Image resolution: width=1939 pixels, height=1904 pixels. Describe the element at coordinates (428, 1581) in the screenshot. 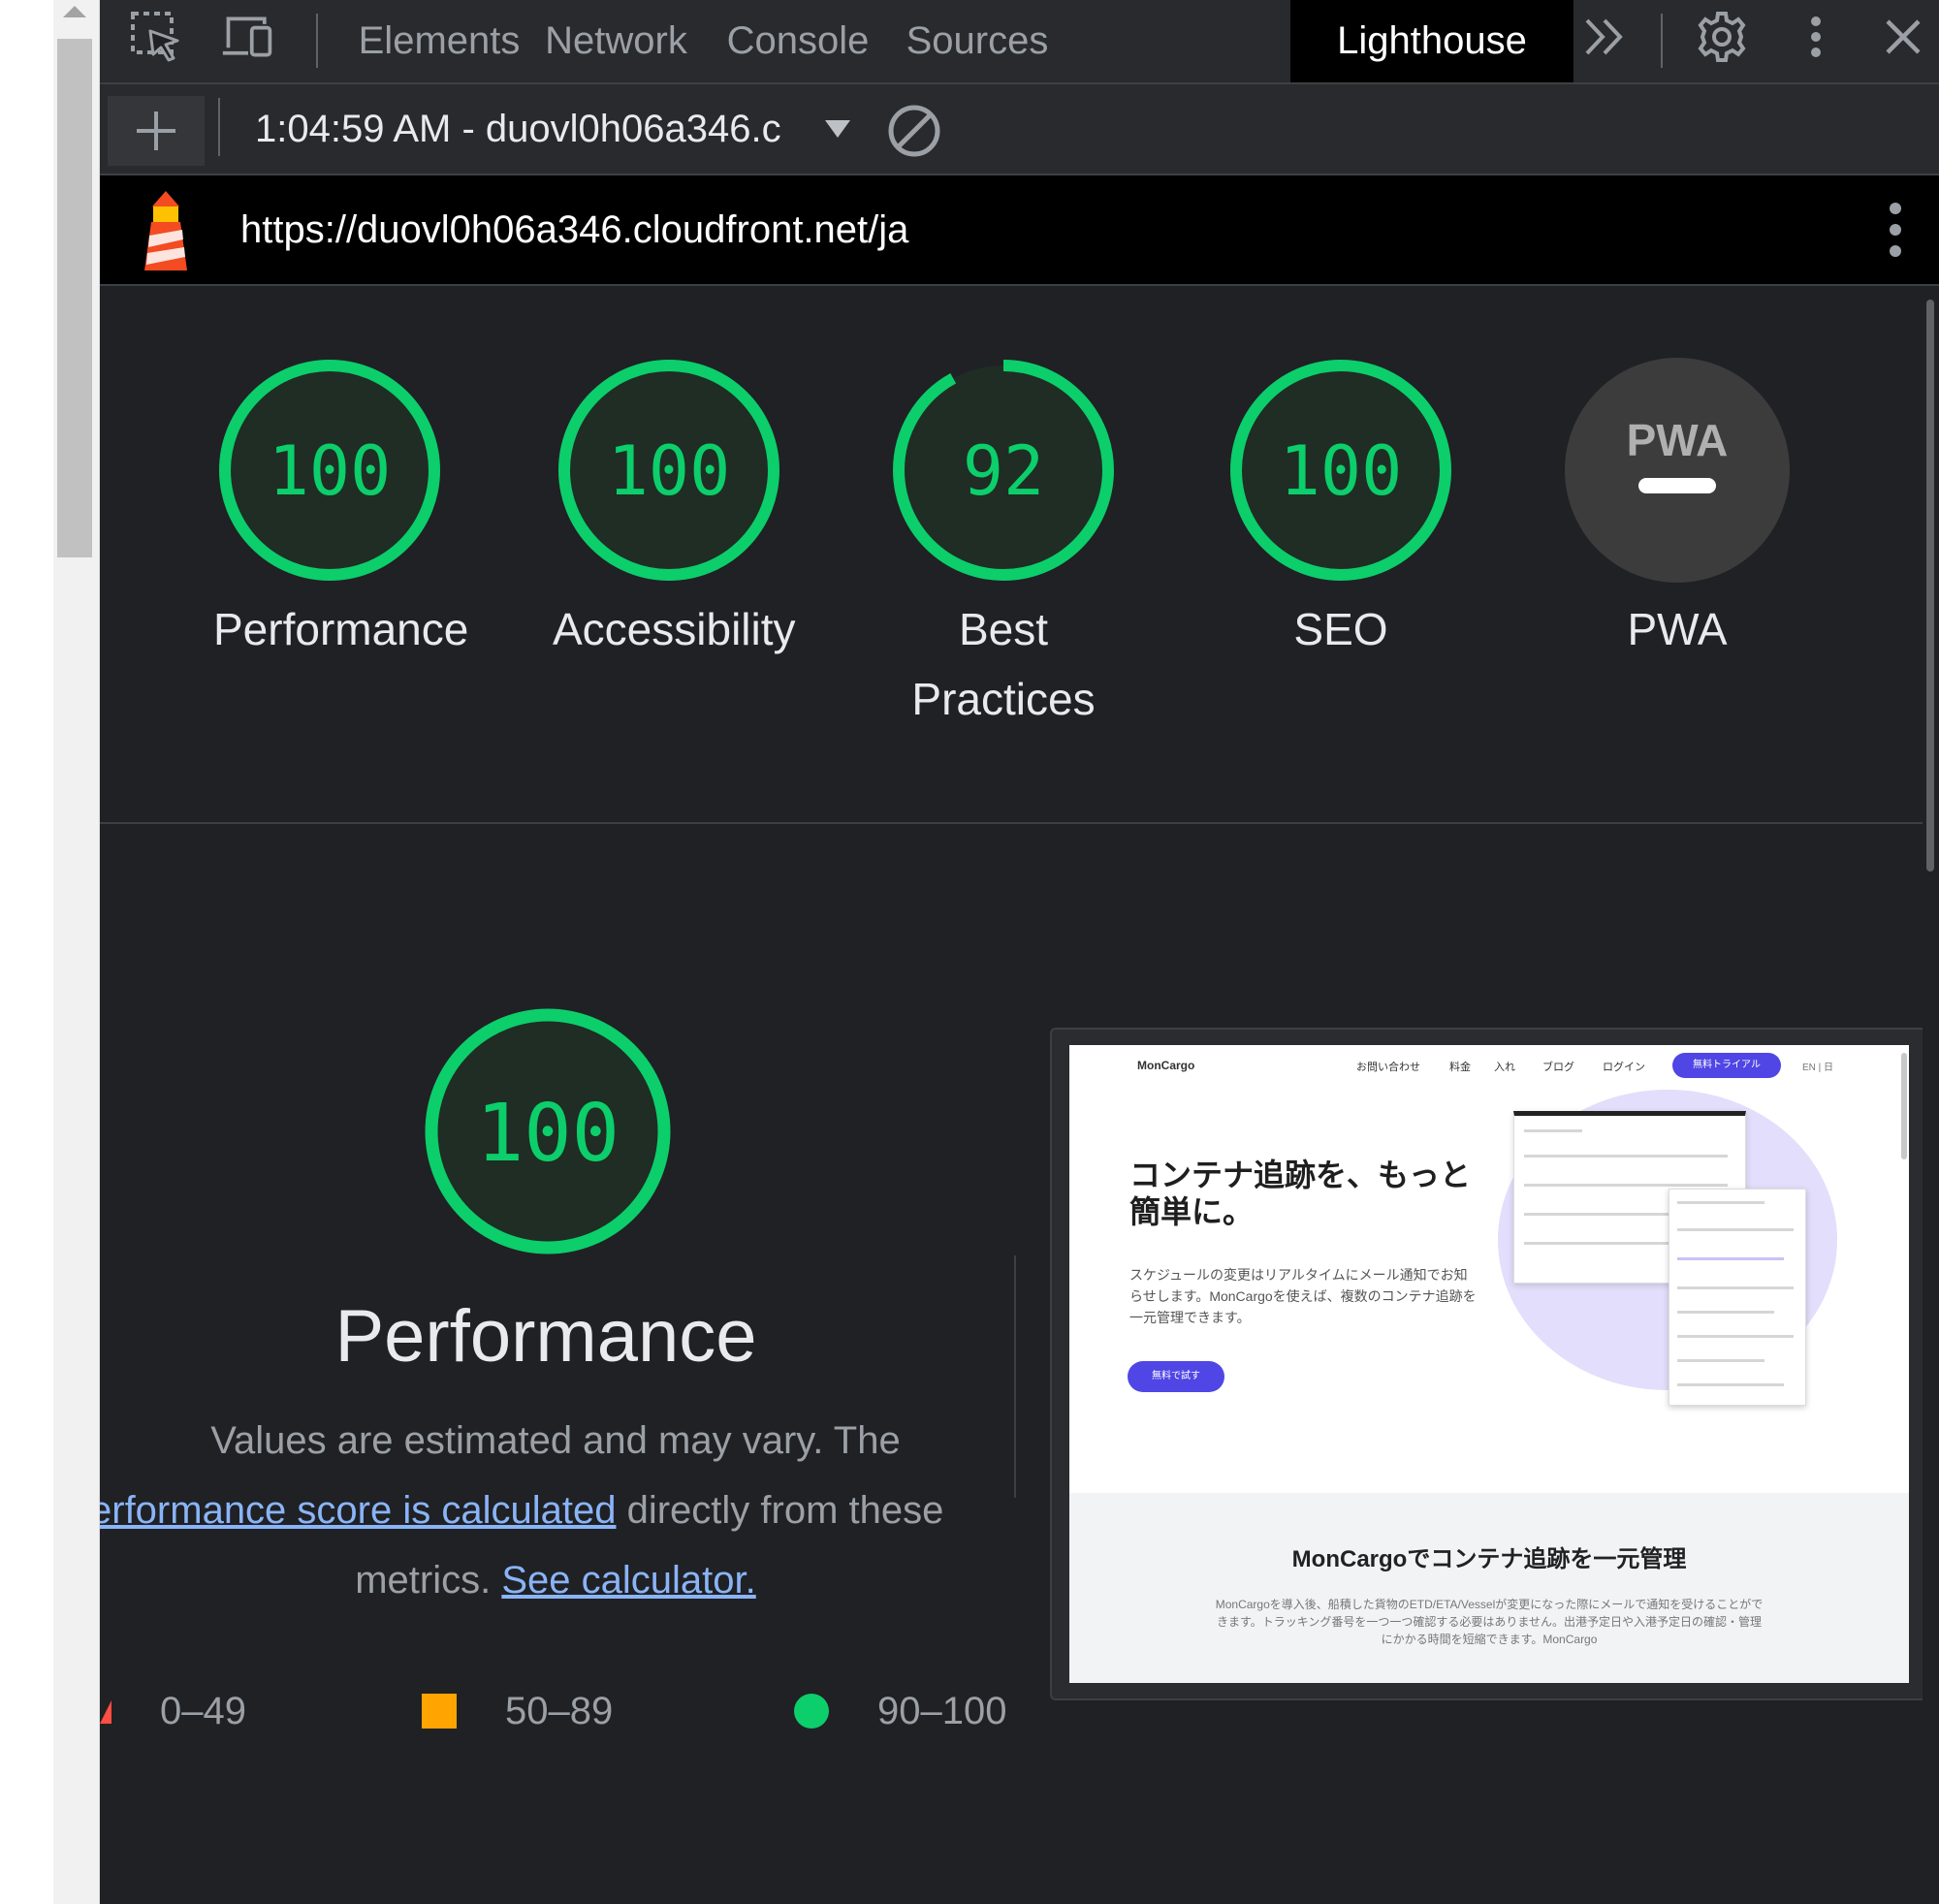

I see `description-text: metrics.` at that location.